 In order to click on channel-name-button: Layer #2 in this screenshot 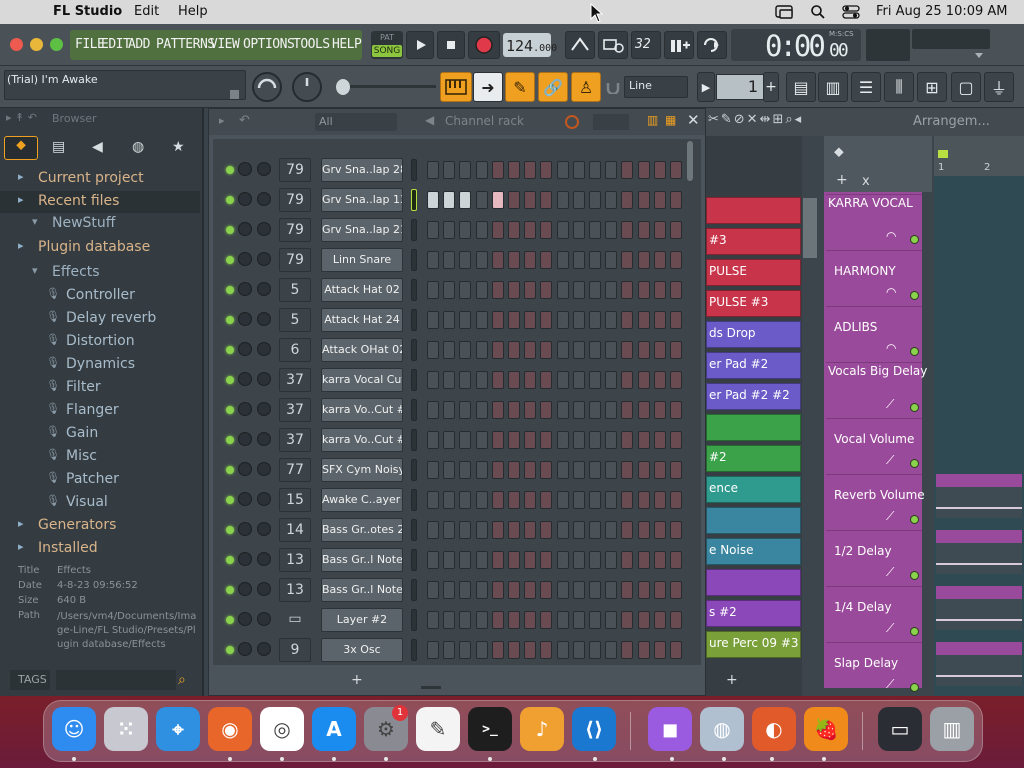, I will do `click(362, 620)`.